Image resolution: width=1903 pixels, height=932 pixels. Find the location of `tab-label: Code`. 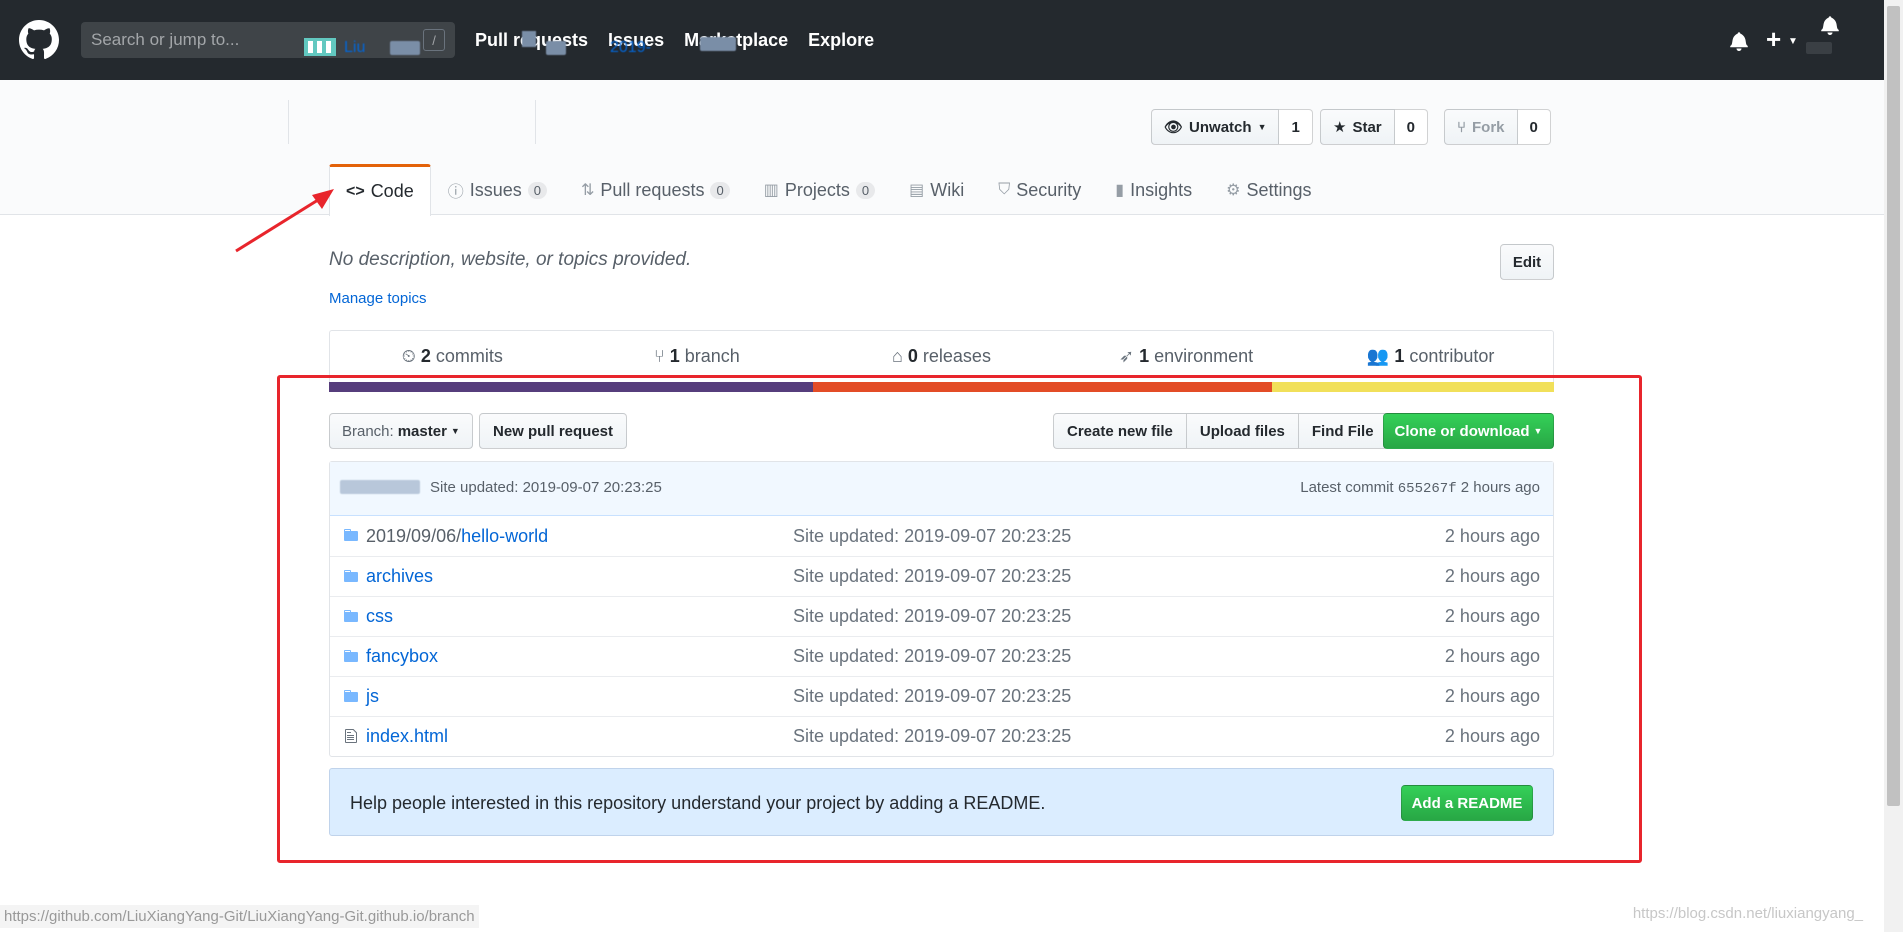

tab-label: Code is located at coordinates (392, 191).